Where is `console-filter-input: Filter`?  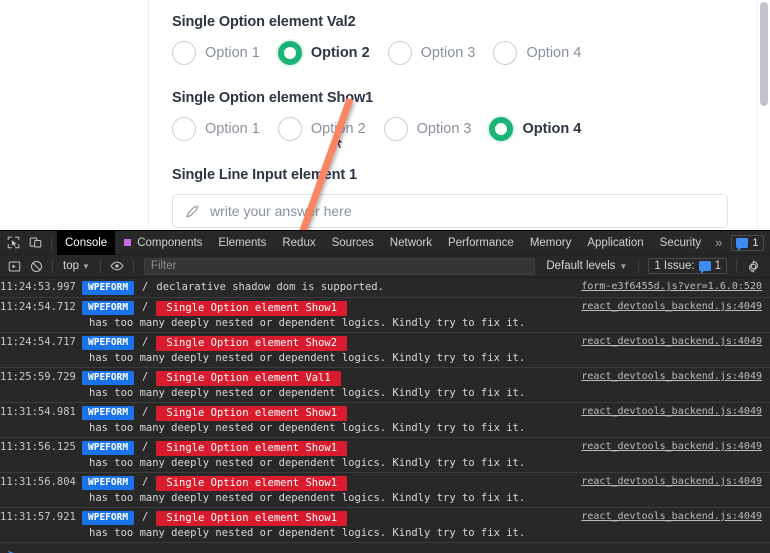 console-filter-input: Filter is located at coordinates (339, 266).